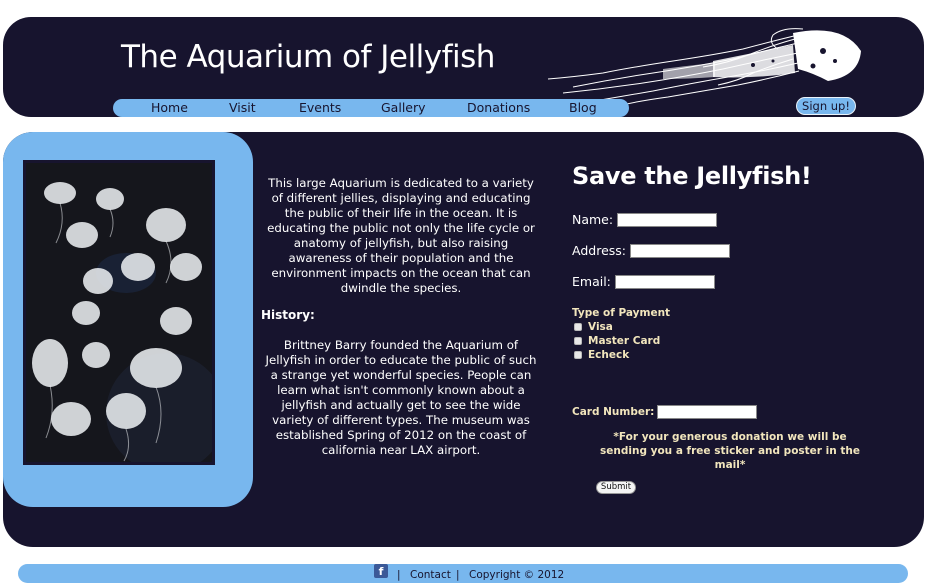  What do you see at coordinates (578, 355) in the screenshot?
I see `echeck-checkbox` at bounding box center [578, 355].